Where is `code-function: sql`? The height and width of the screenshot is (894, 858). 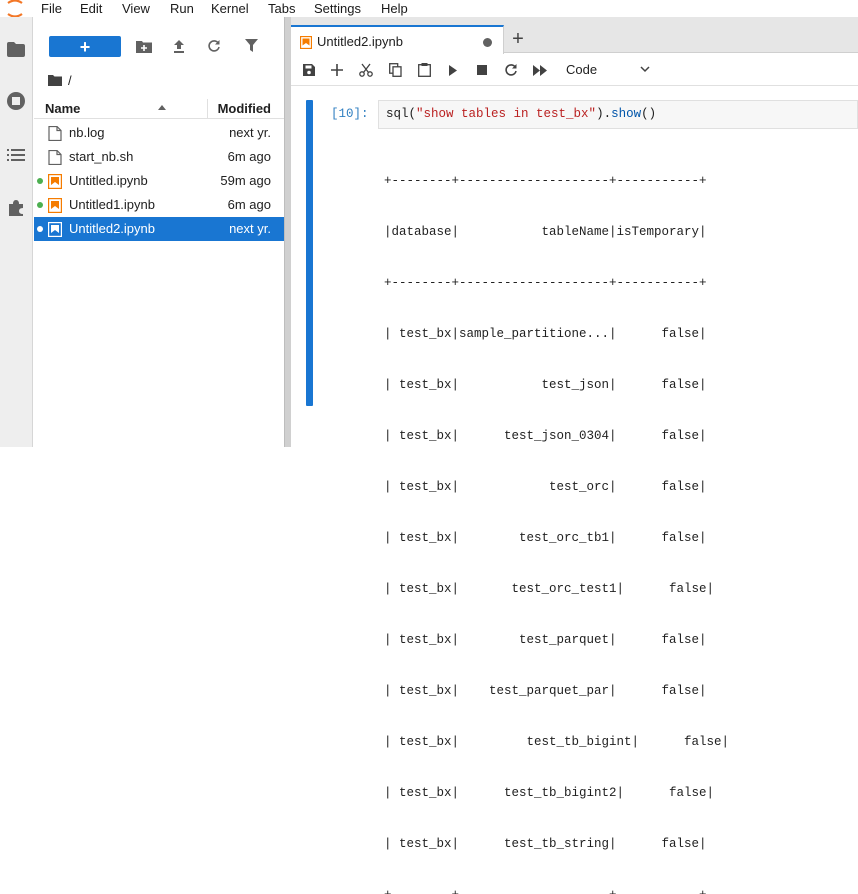 code-function: sql is located at coordinates (397, 114).